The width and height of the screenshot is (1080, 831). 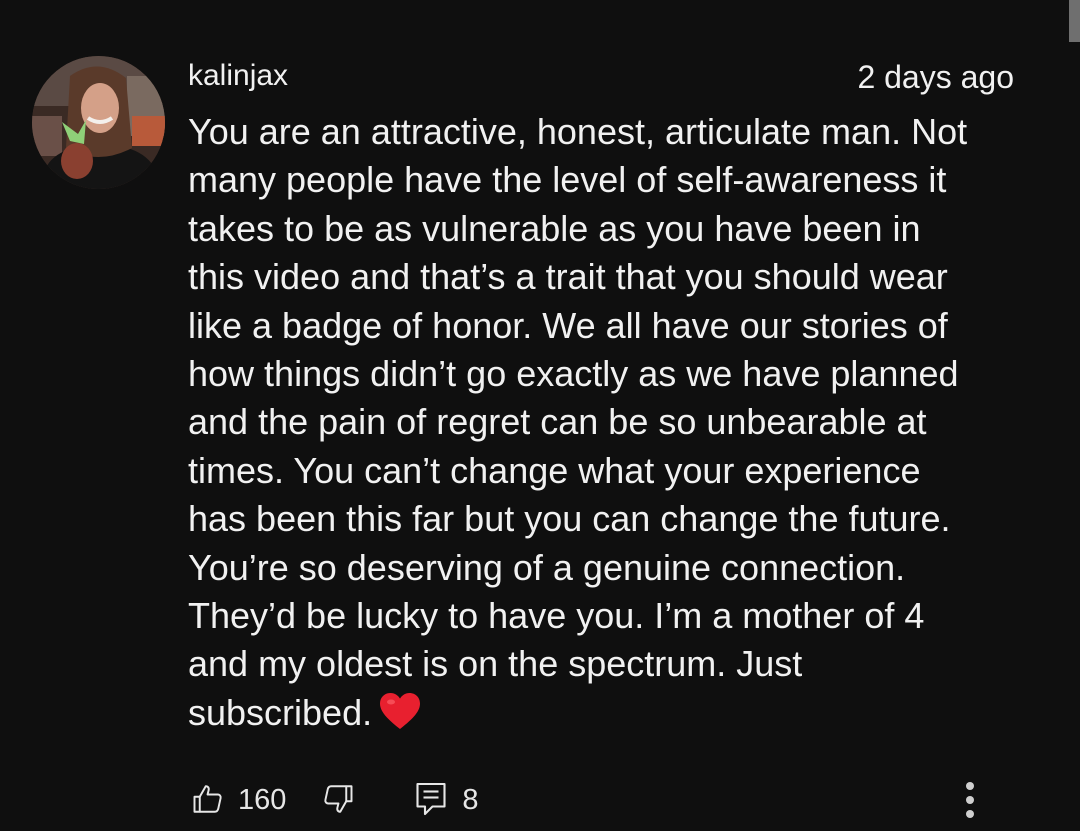 I want to click on avatar, so click(x=98, y=122).